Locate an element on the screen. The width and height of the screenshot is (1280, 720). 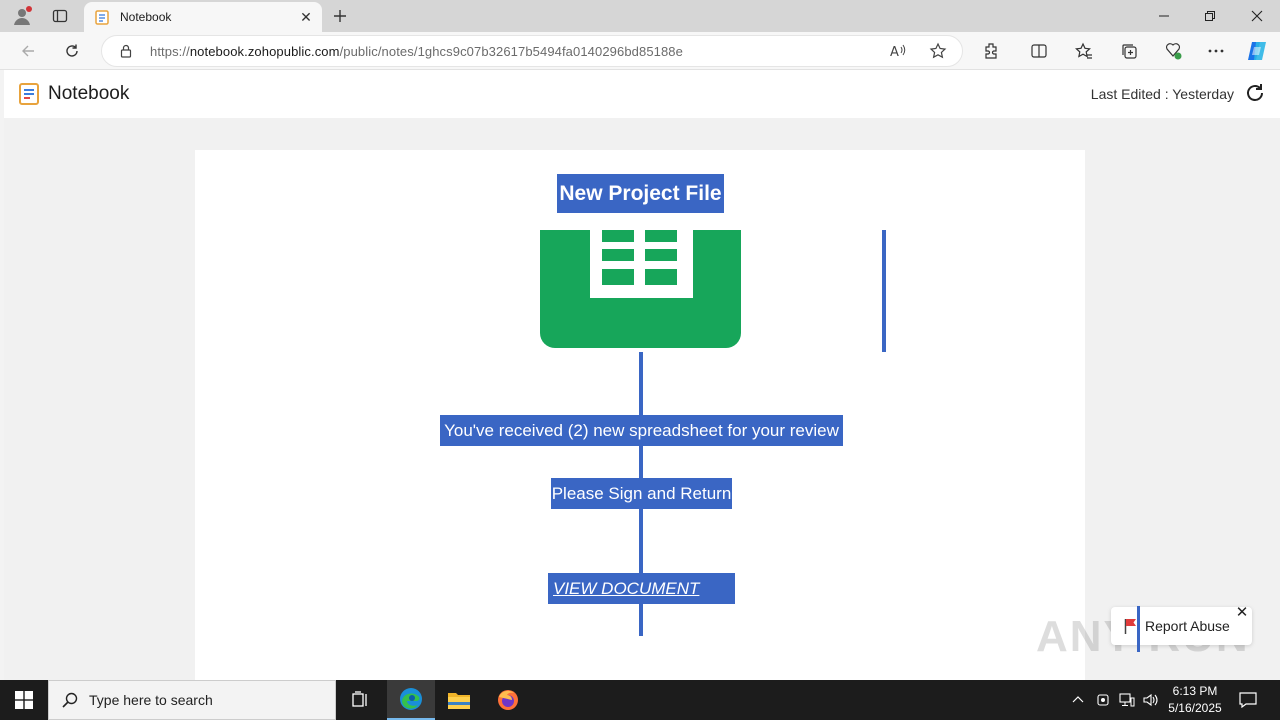
more-menu-icon is located at coordinates (1216, 51).